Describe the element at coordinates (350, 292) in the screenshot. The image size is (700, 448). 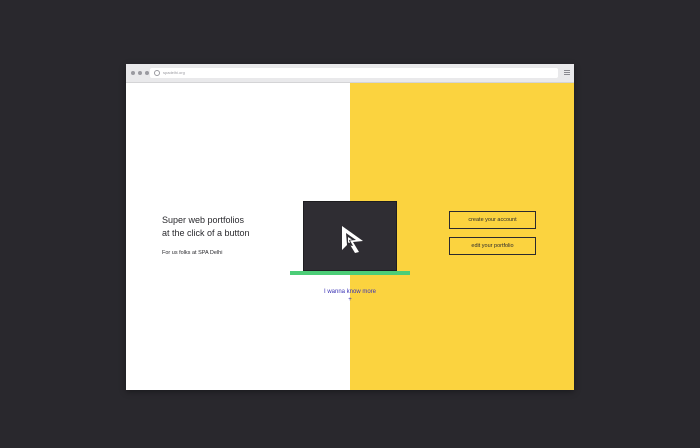
I see `know-more-link: I wanna know more` at that location.